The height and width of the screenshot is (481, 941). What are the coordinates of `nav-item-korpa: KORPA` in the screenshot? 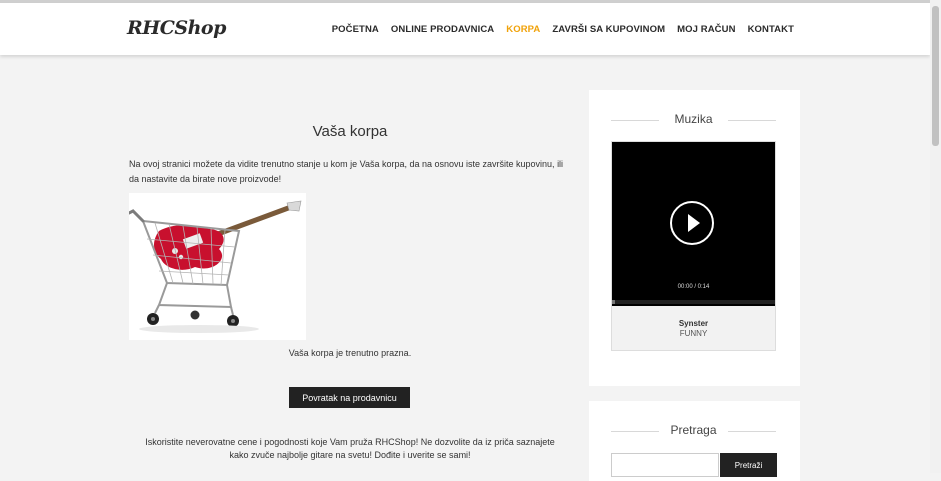 It's located at (523, 29).